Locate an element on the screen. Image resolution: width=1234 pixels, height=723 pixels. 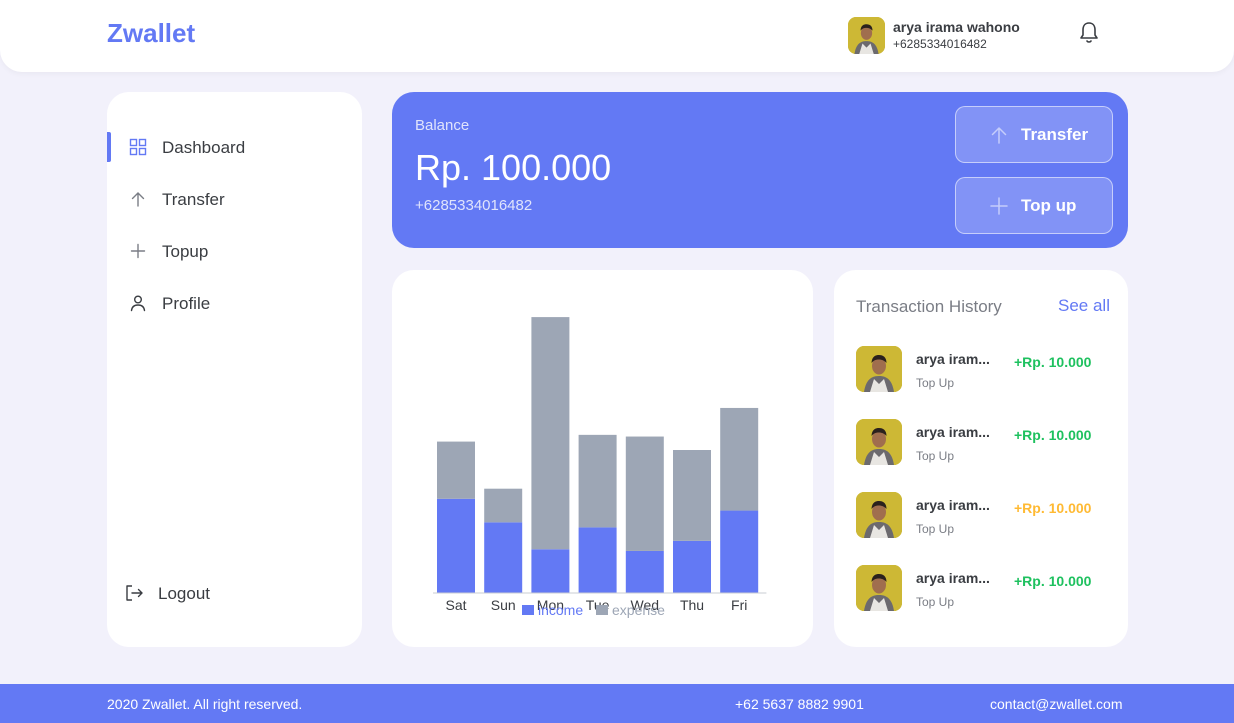
user-name: arya irama wahono is located at coordinates (956, 27).